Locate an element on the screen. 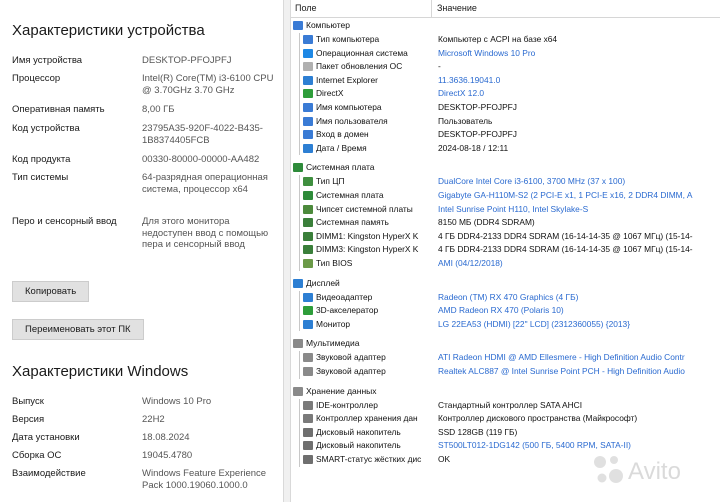 This screenshot has height=502, width=720. tree-row-field: DIMM3: Kingston HyperX K is located at coordinates (367, 249).